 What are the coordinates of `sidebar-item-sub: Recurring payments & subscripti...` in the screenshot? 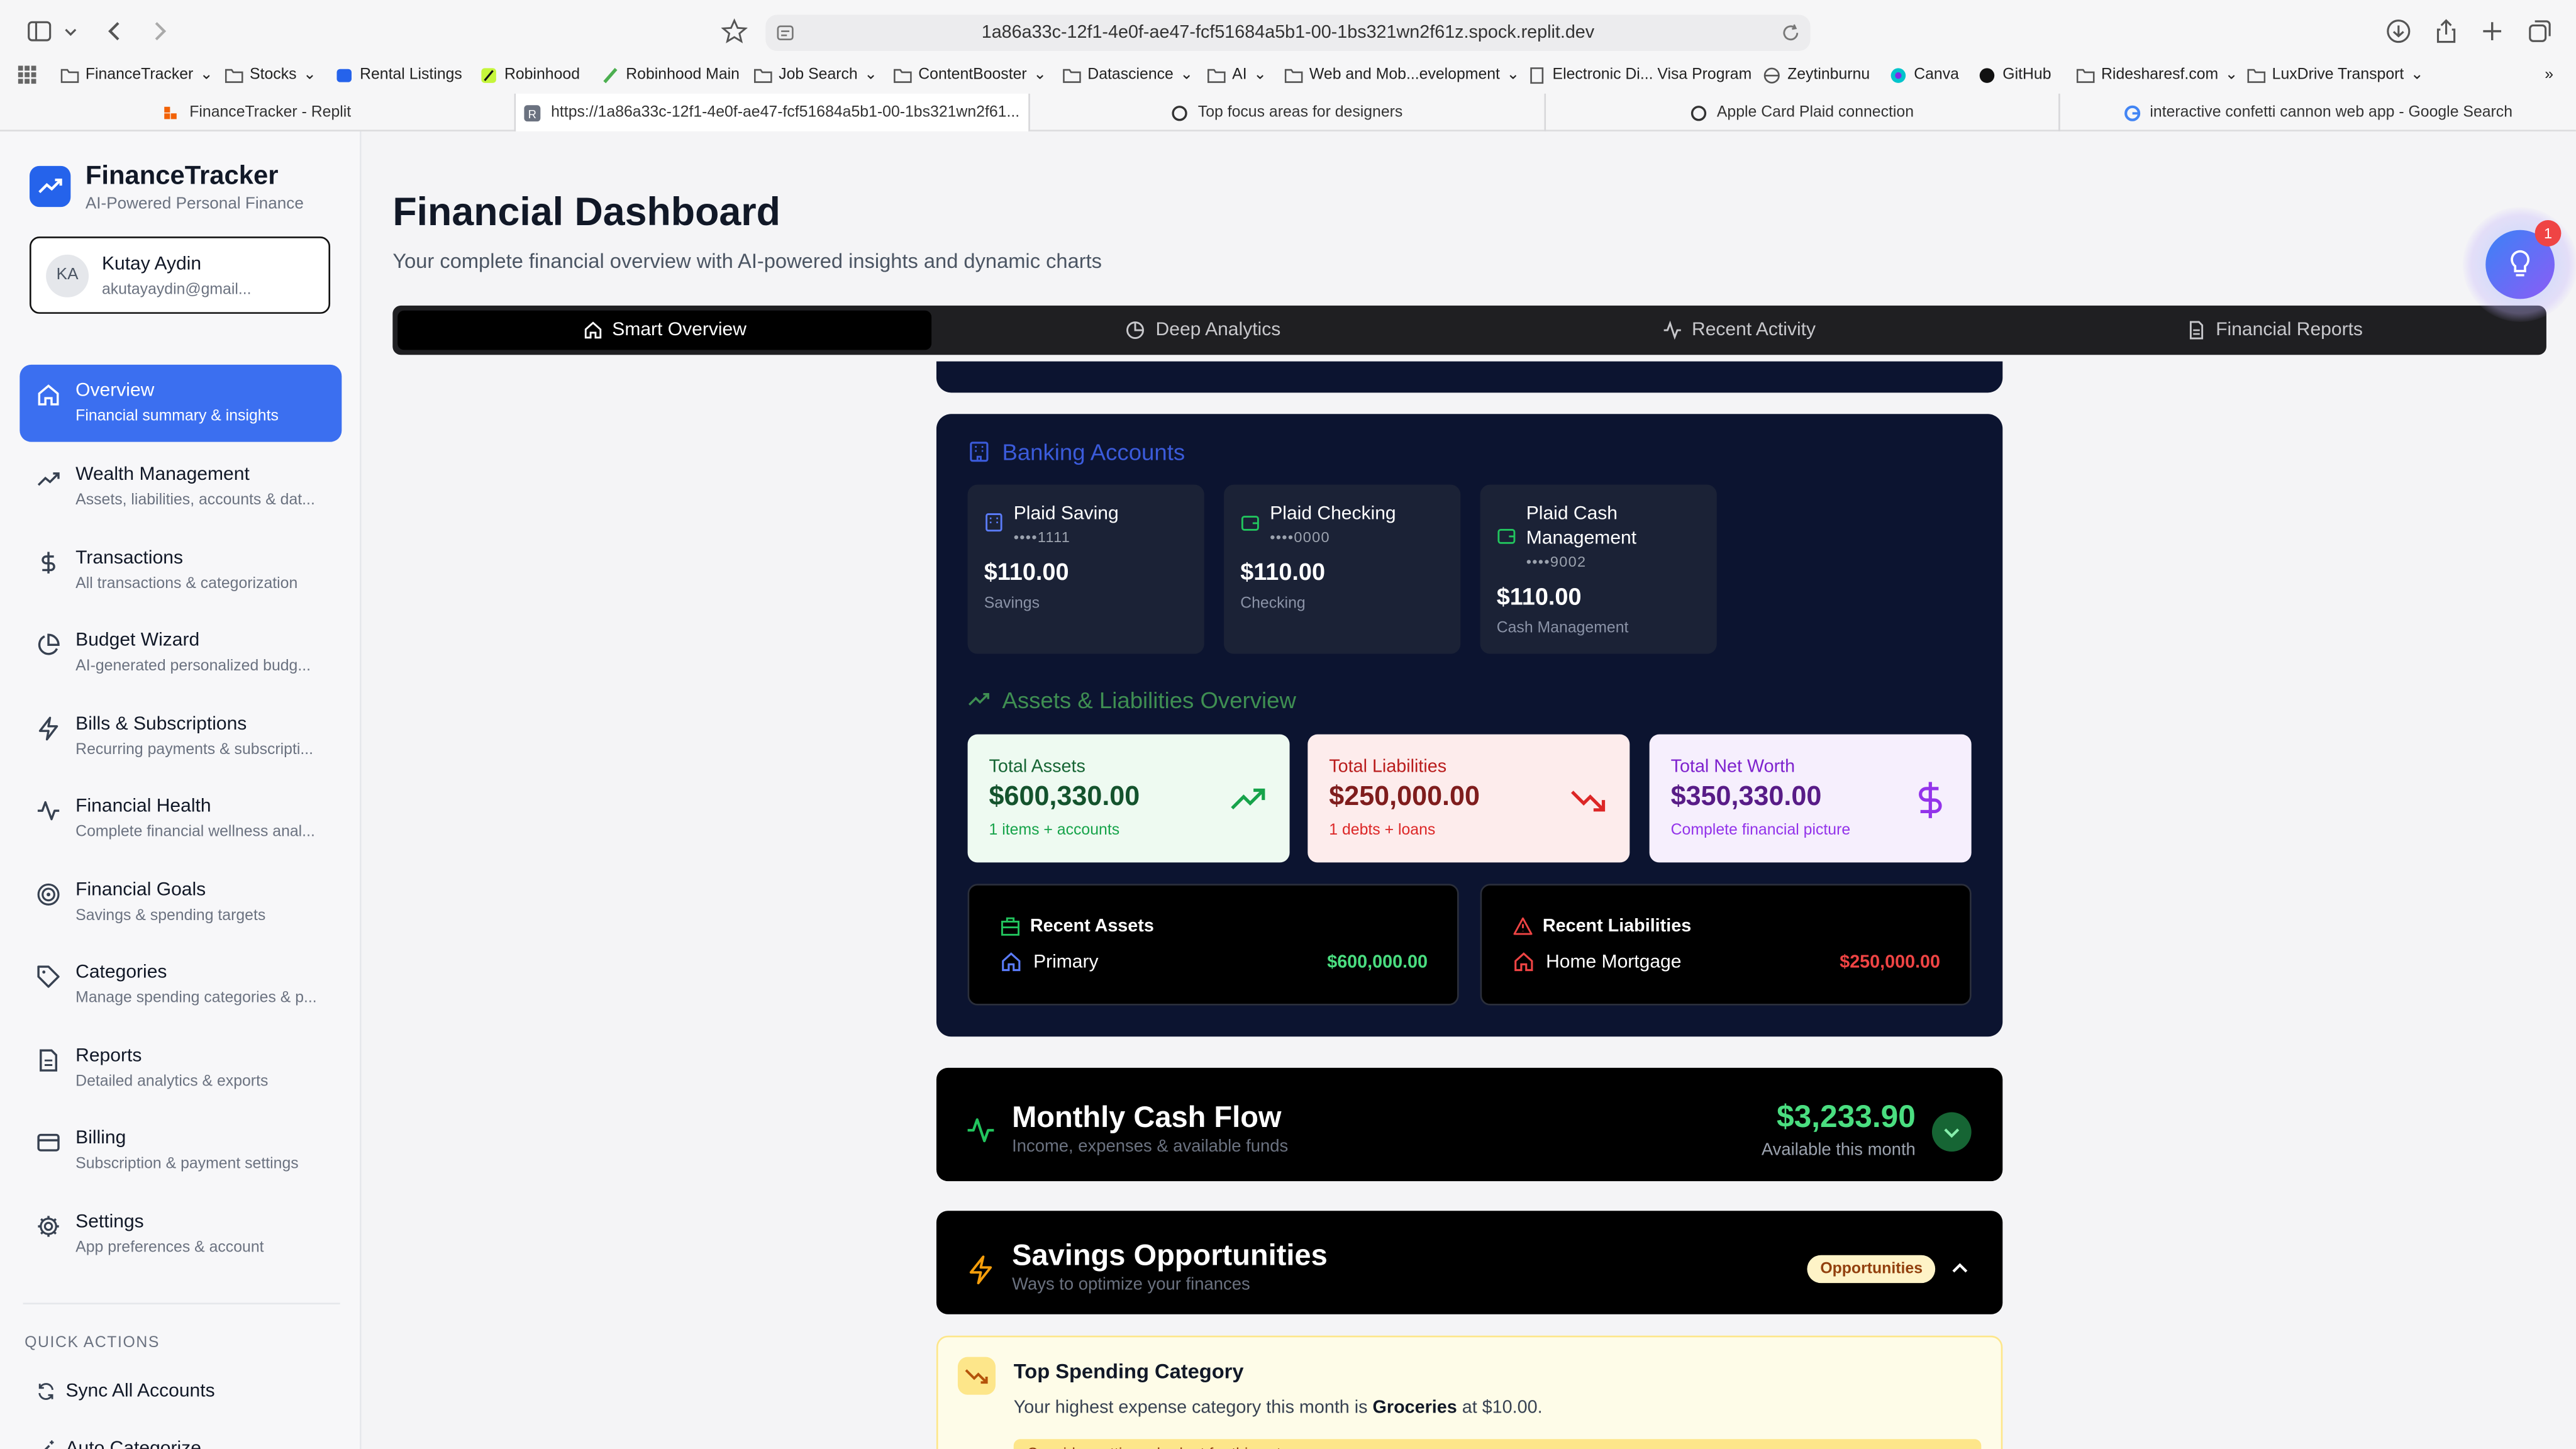 It's located at (194, 750).